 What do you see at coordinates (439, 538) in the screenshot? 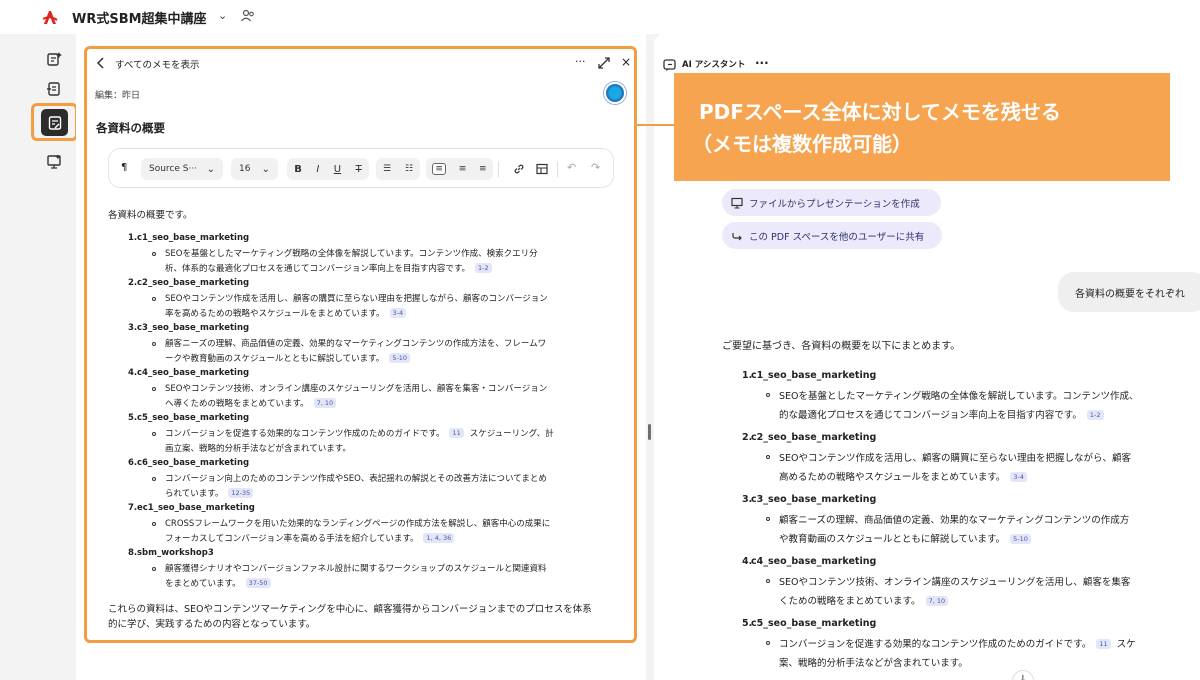
I see `page-reference-badge: 1, 4, 36` at bounding box center [439, 538].